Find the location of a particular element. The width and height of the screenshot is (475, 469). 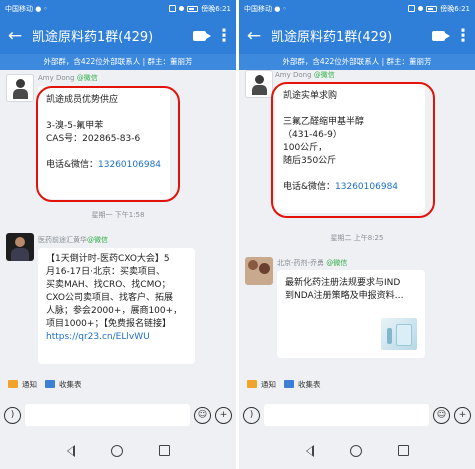

message-line: 凯途成员优势供应 is located at coordinates (82, 100).